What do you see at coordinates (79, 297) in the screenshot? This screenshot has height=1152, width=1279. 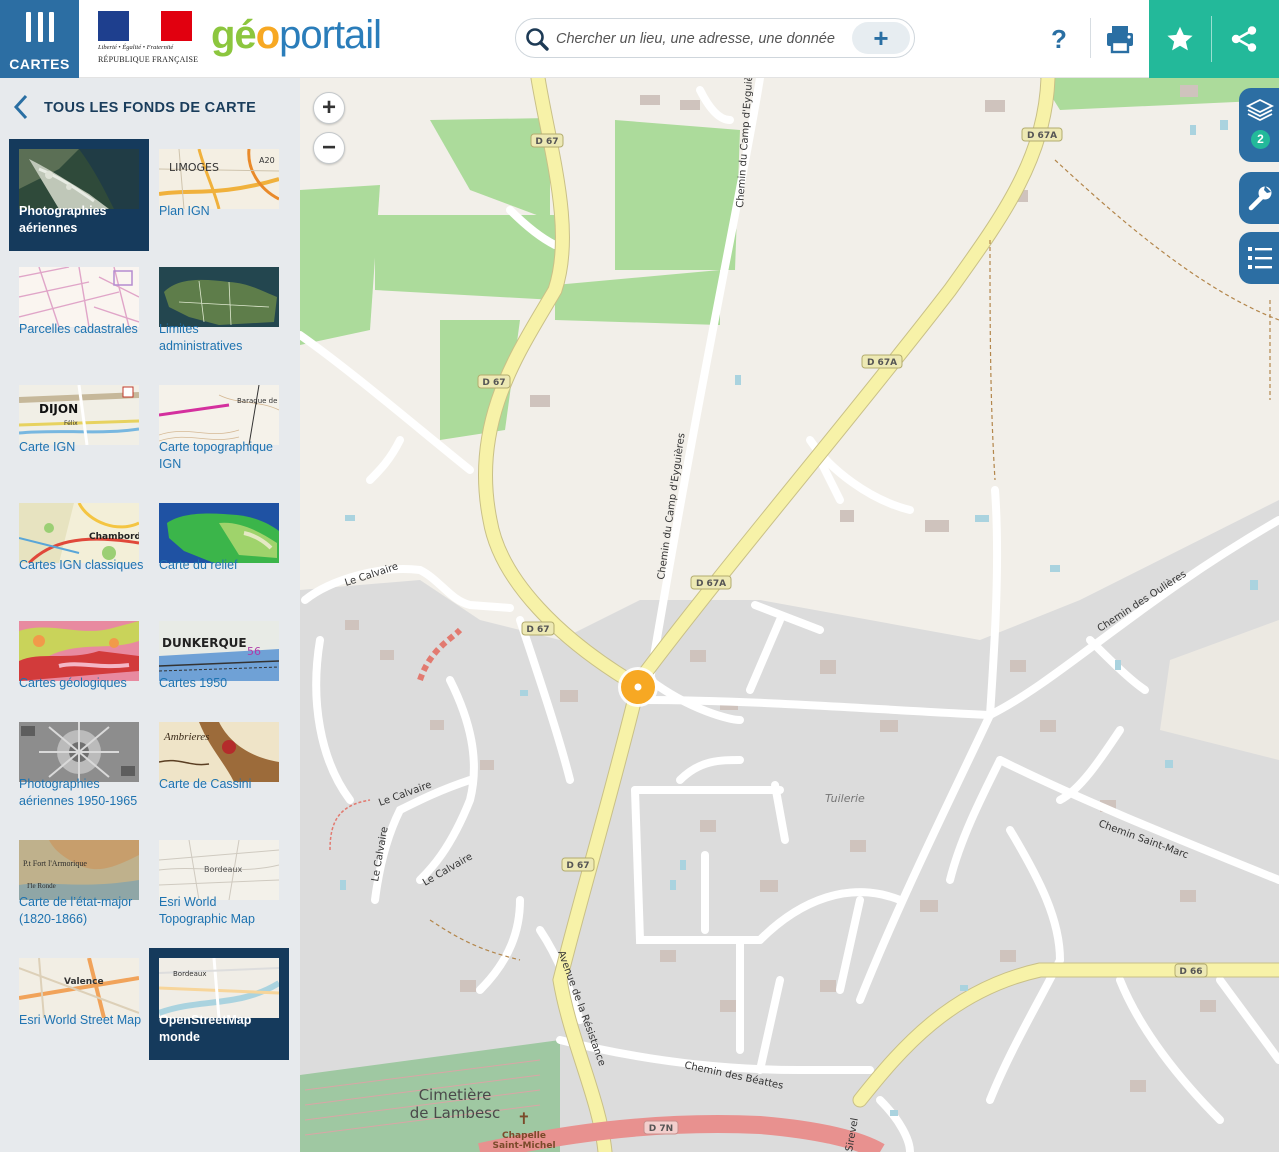 I see `cadastral-thumbnail` at bounding box center [79, 297].